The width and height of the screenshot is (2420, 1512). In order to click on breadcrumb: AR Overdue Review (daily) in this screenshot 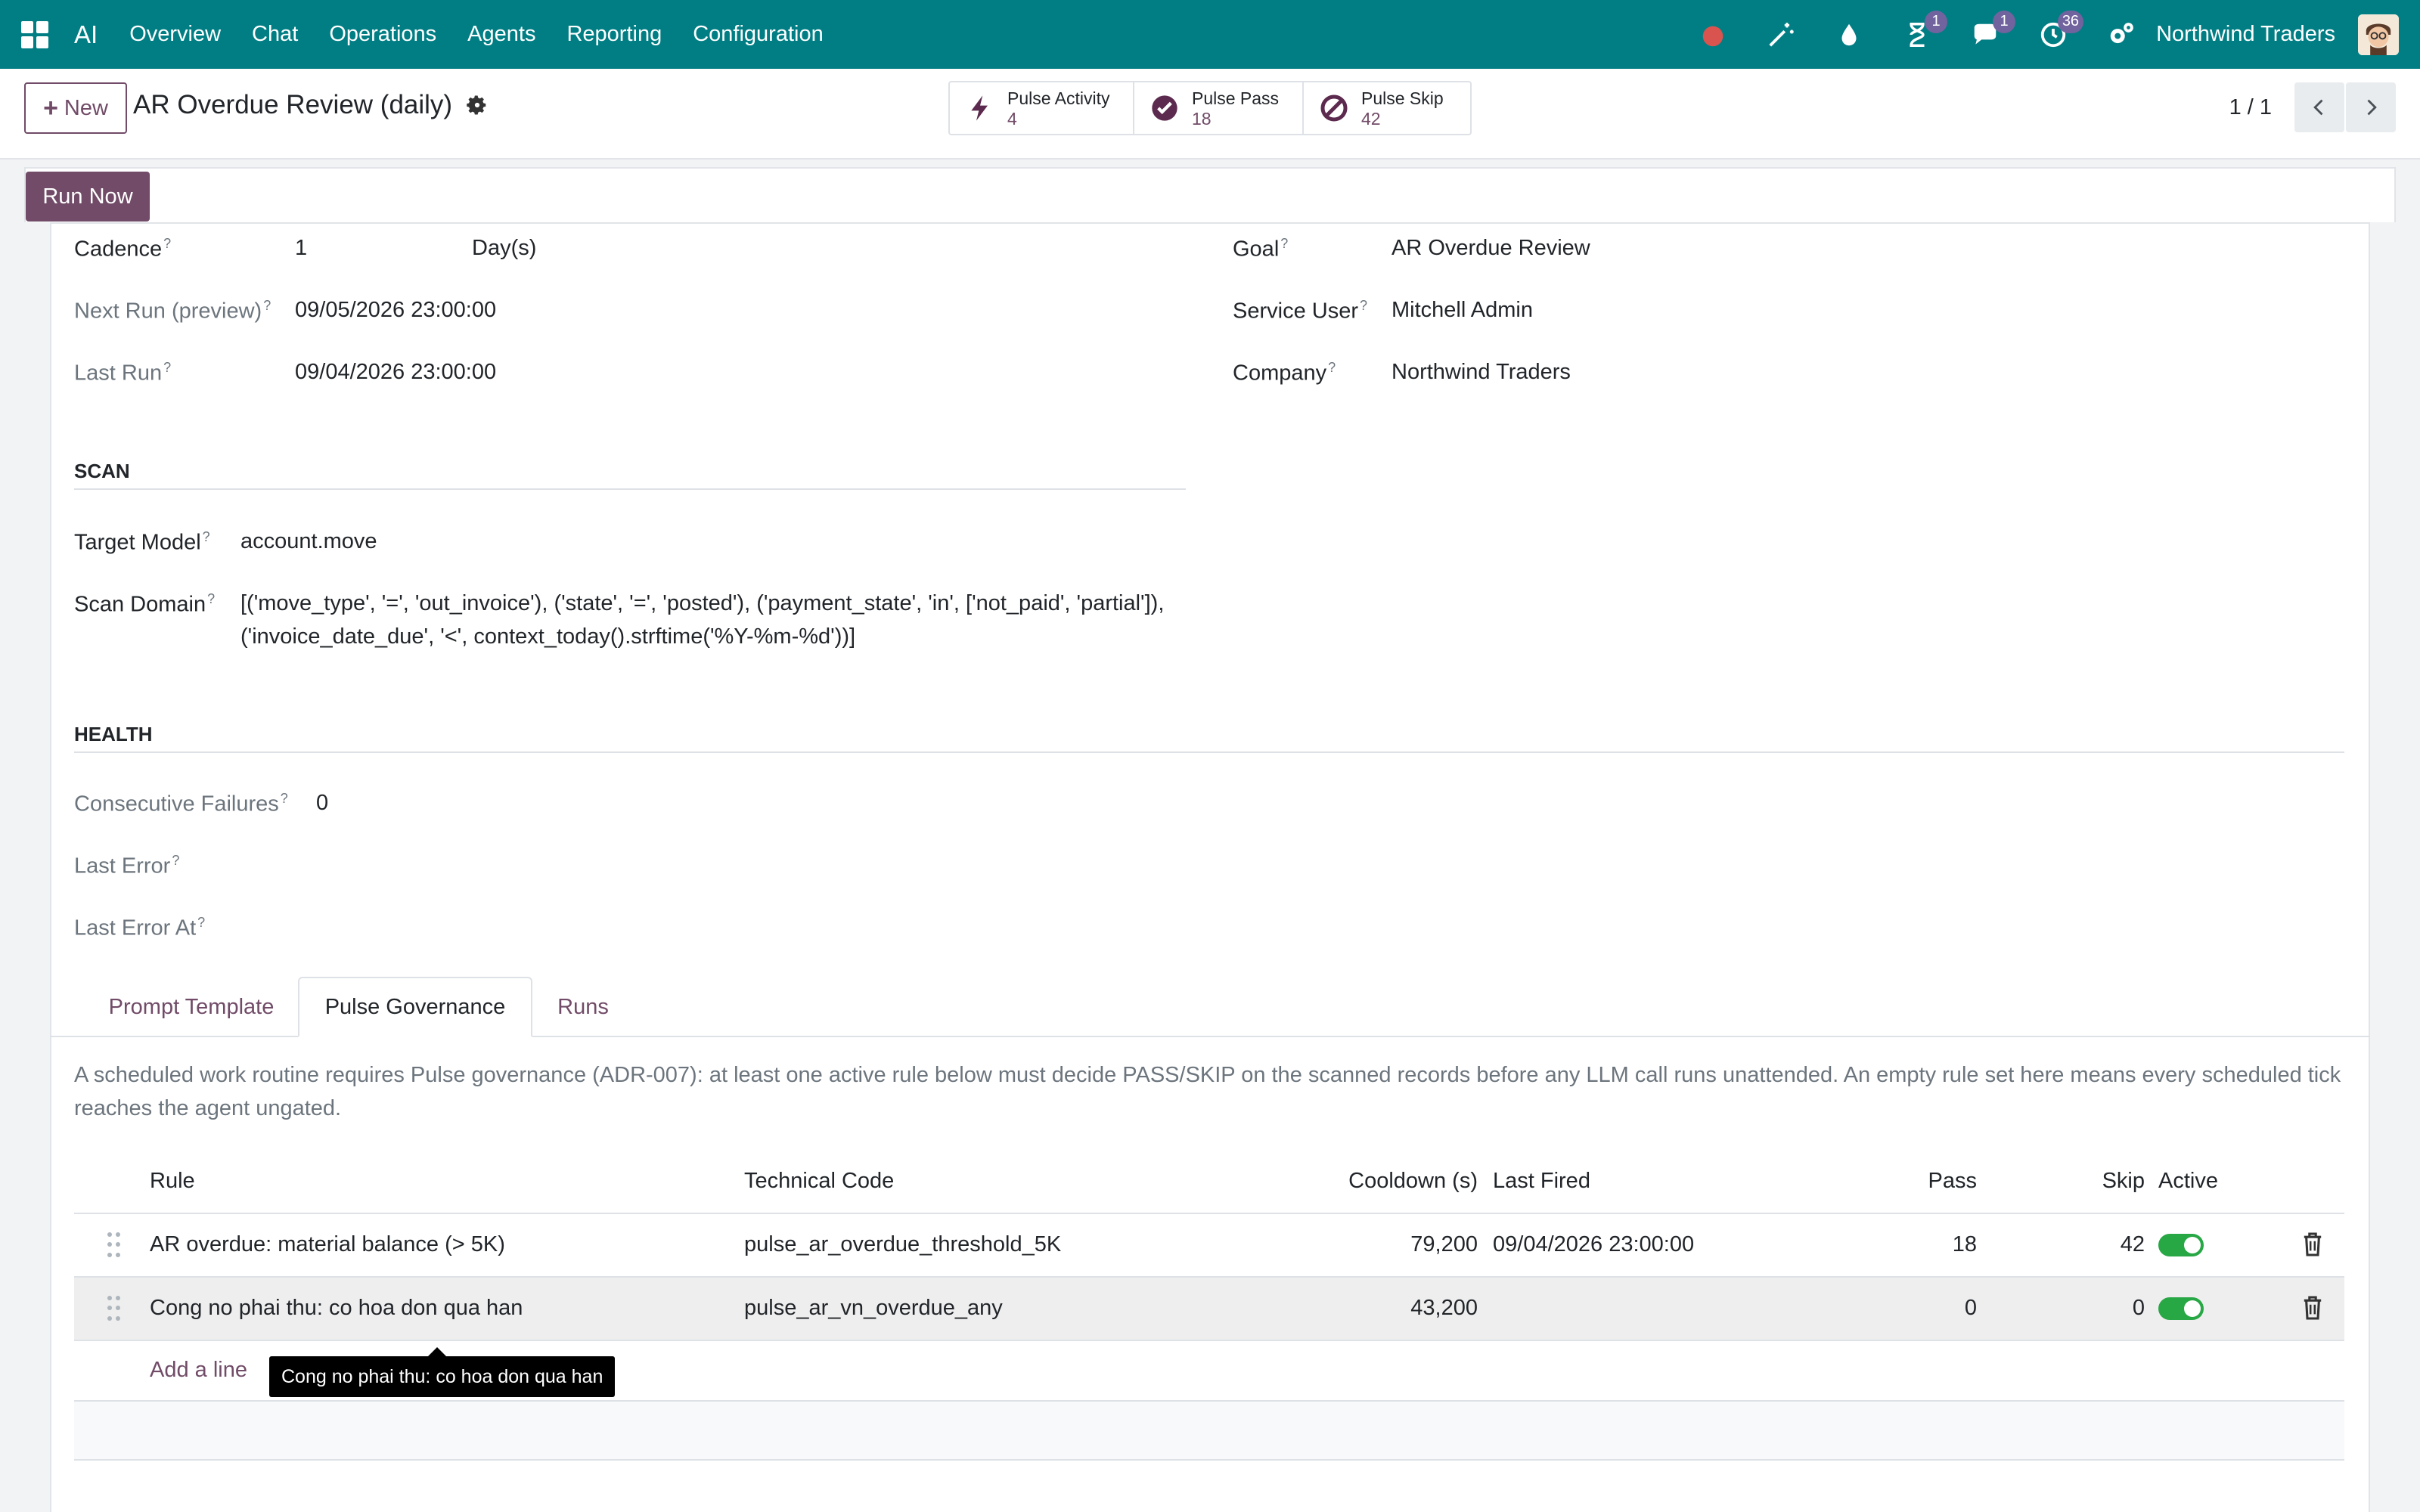, I will do `click(311, 105)`.